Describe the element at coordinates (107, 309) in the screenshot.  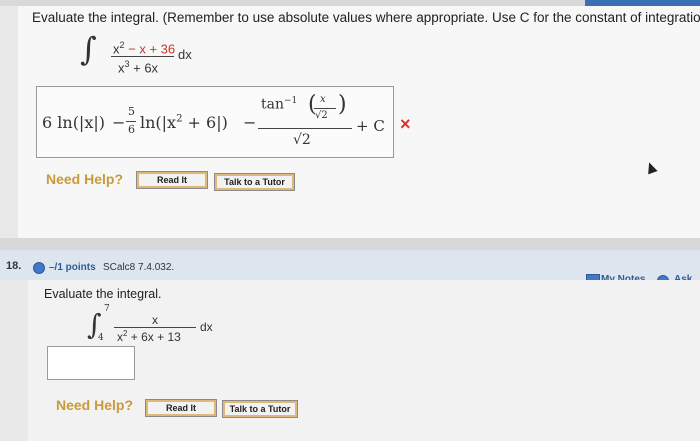
I see `upper-limit: 7` at that location.